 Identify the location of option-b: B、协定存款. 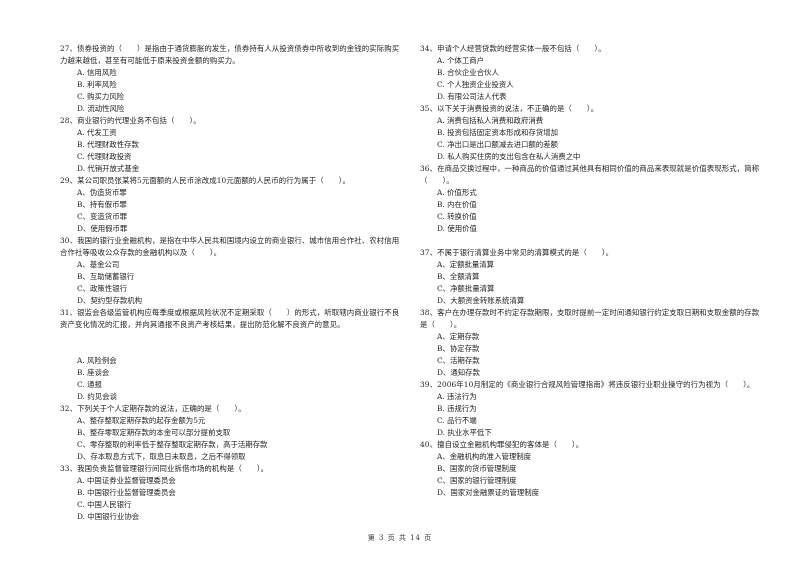
(458, 348).